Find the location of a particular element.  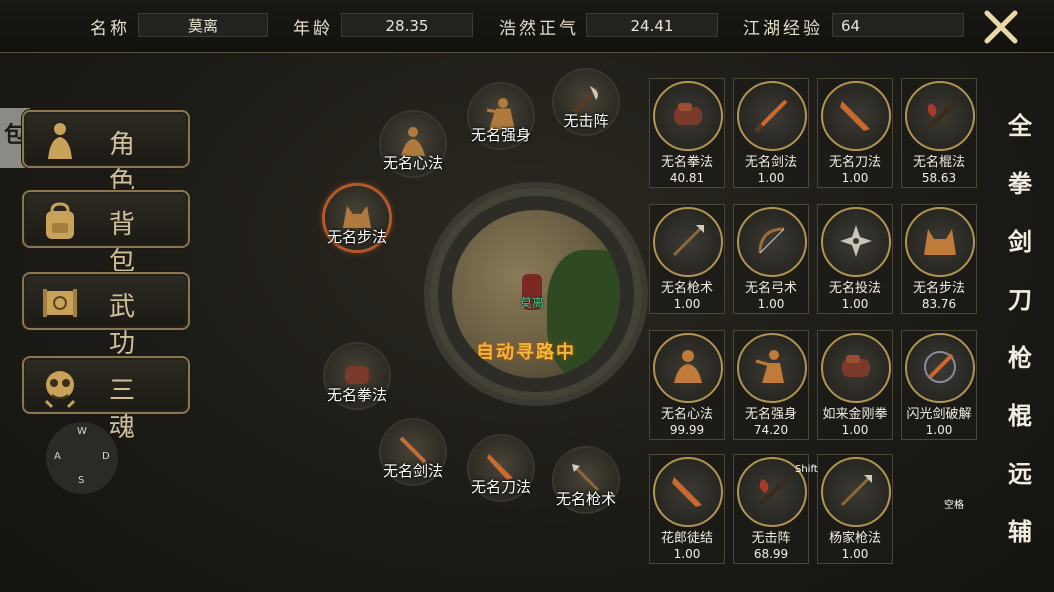

skill-card: 无名刀法 1.00 is located at coordinates (855, 133).